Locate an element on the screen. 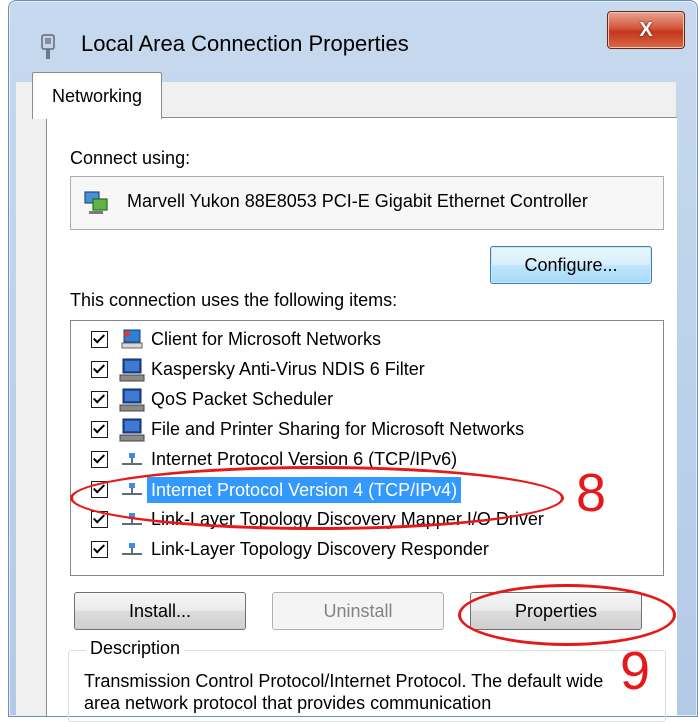  uninstall-button: Uninstall is located at coordinates (358, 611).